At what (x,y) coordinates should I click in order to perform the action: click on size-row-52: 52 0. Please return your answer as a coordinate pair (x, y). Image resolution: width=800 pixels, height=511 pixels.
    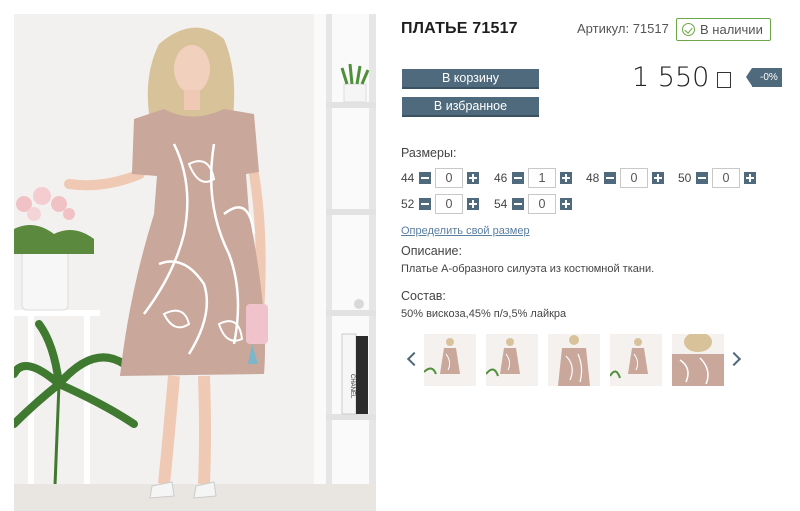
    Looking at the image, I should click on (440, 204).